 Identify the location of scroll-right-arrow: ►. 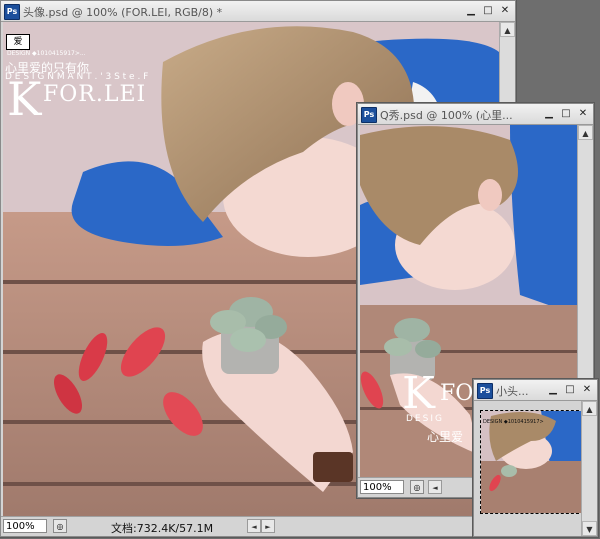
(268, 526).